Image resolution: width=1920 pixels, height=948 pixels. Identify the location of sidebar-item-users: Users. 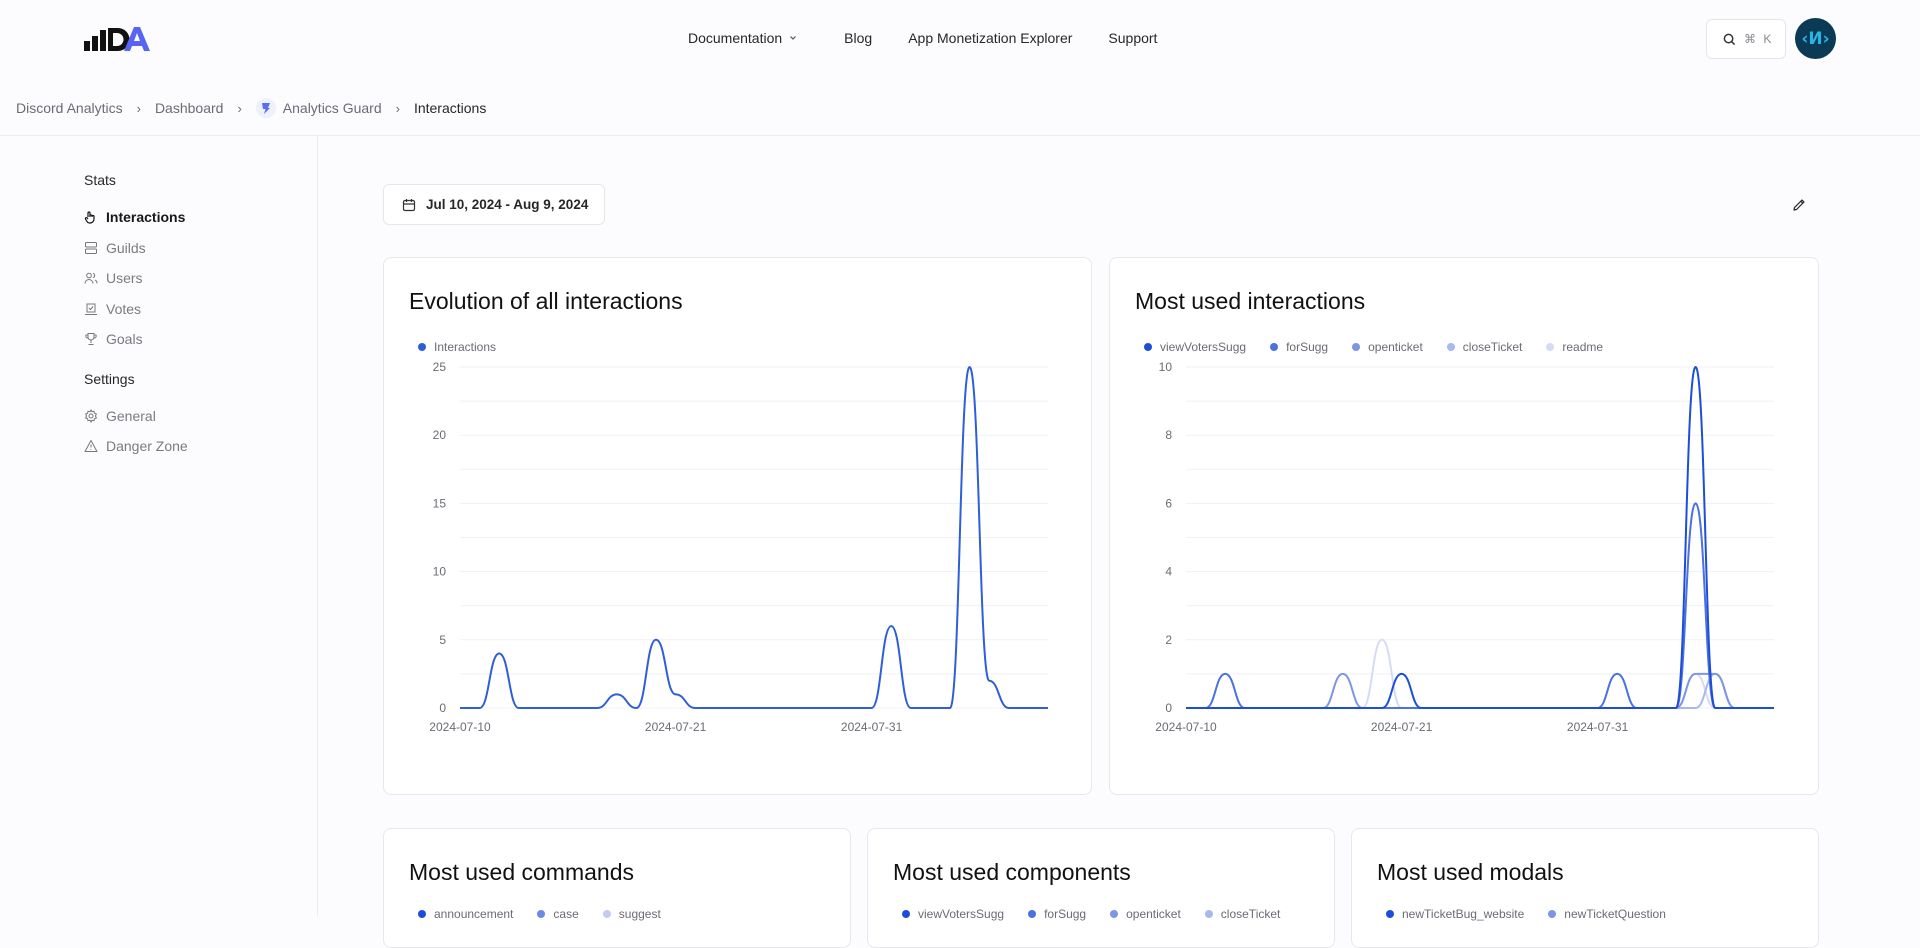
(194, 278).